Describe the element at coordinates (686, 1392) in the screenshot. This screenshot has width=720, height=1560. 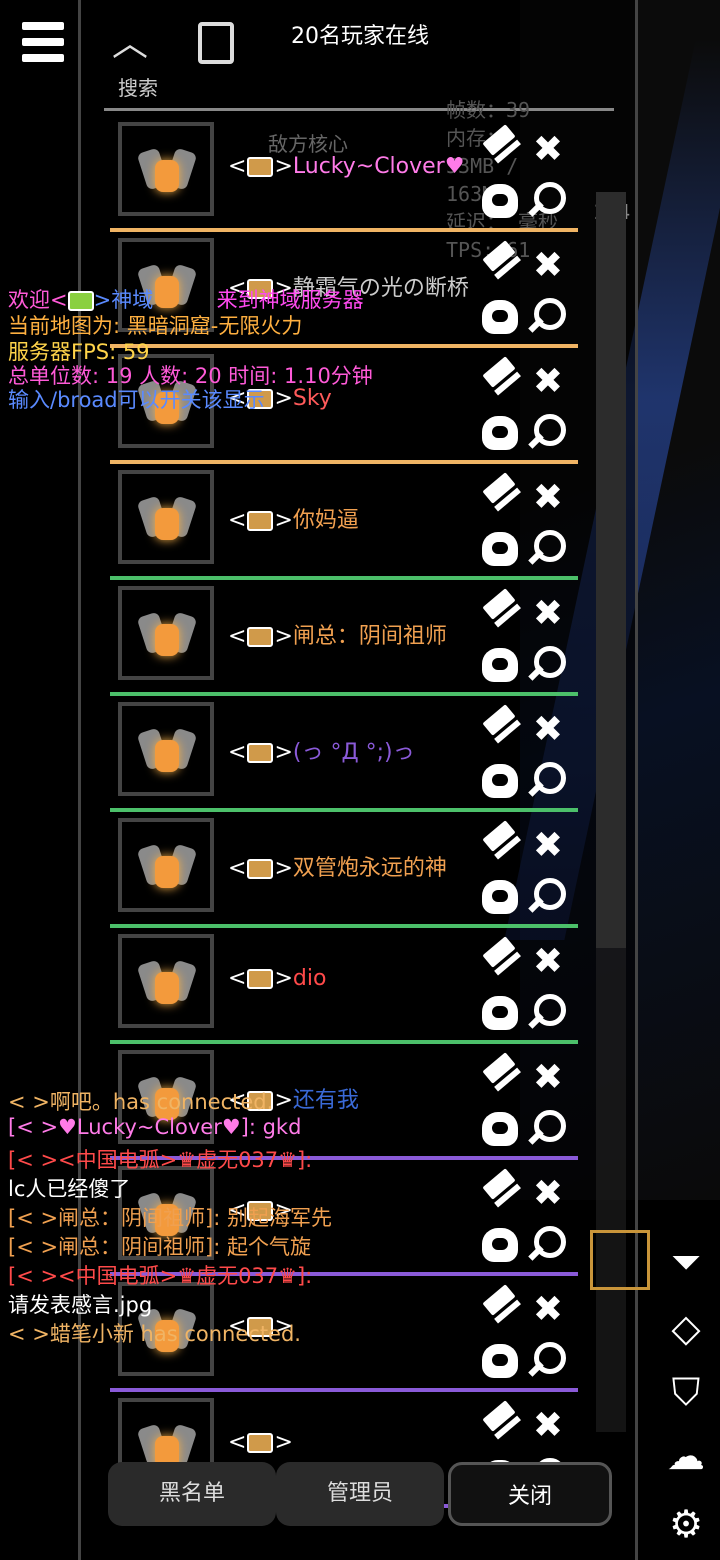
I see `defense-icon: ⛉` at that location.